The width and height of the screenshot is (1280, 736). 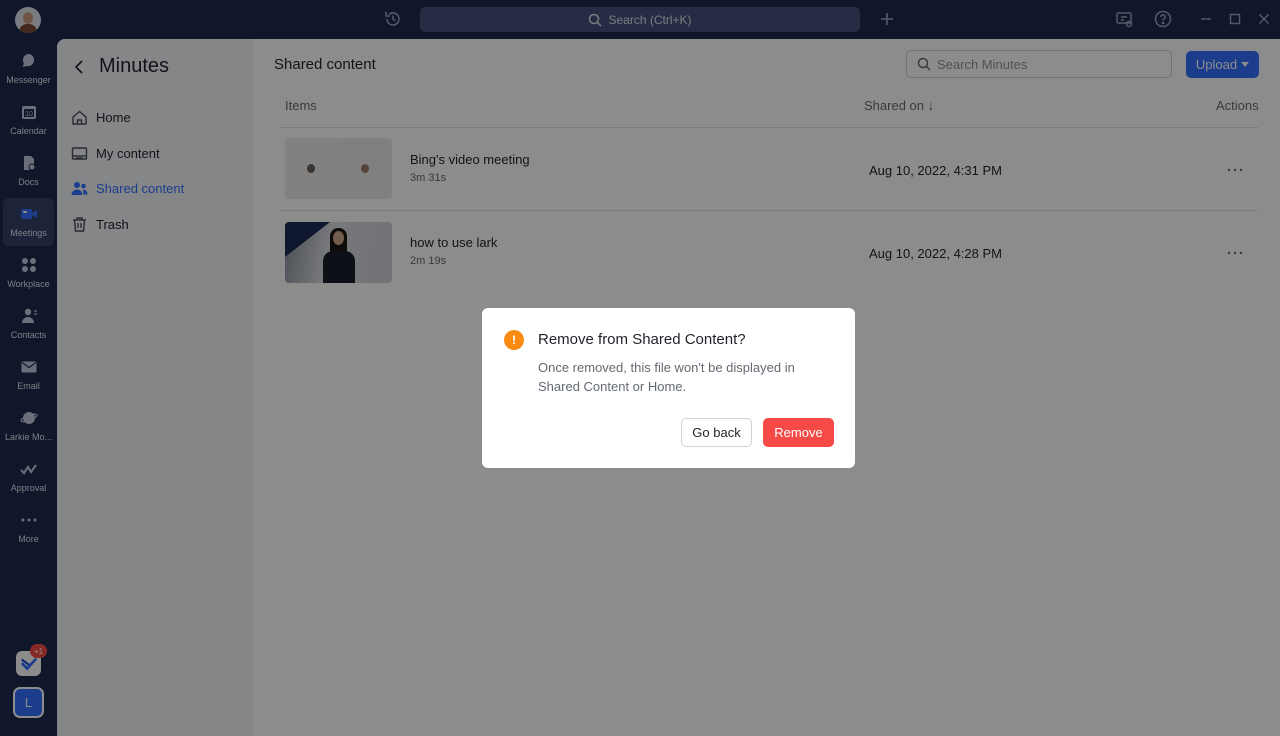 I want to click on go-back-button: Go back, so click(x=716, y=432).